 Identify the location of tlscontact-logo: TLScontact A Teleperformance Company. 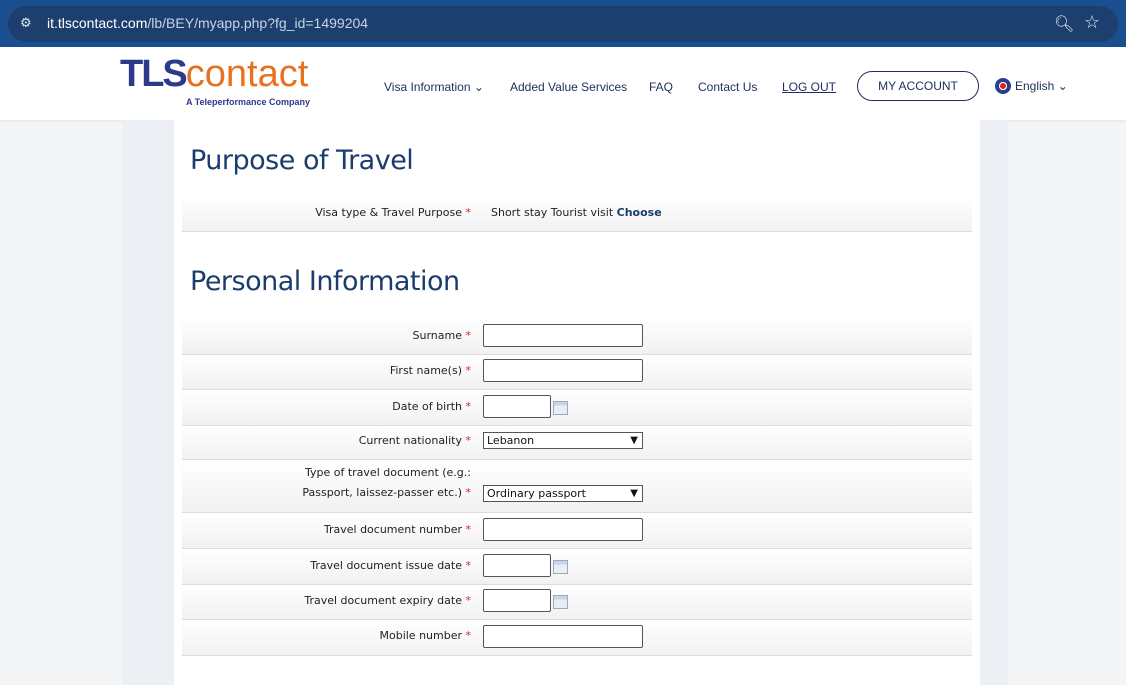
(215, 80).